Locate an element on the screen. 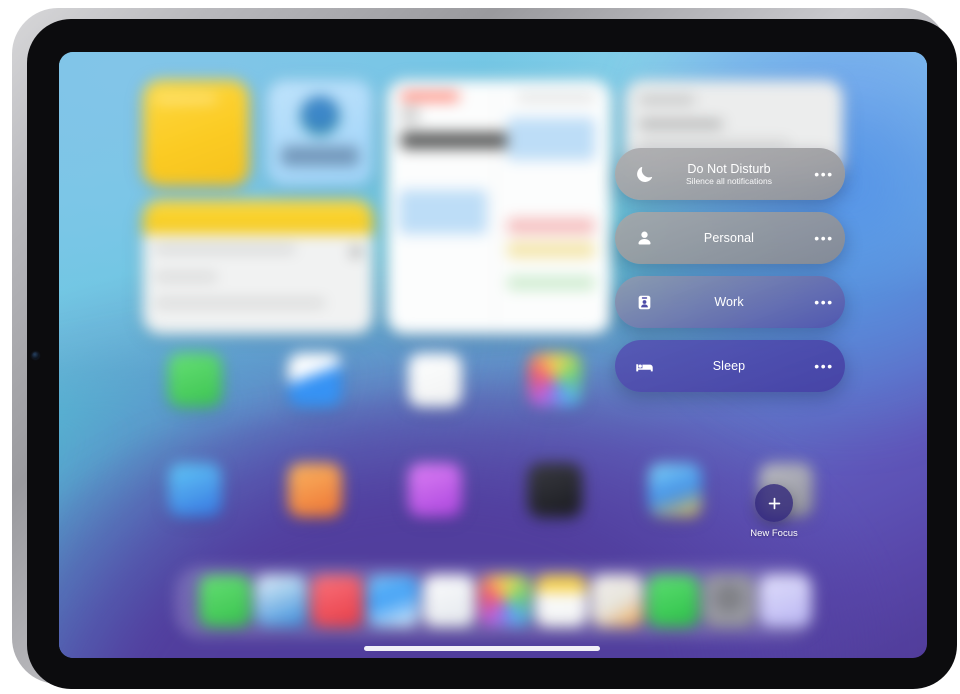  new-focus-button: New Focus is located at coordinates (774, 511).